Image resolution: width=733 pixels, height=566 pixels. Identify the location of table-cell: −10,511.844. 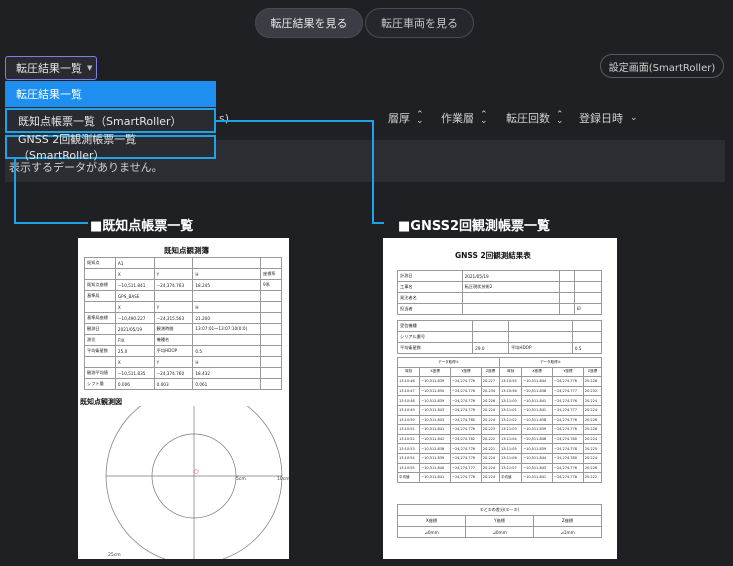
(537, 458).